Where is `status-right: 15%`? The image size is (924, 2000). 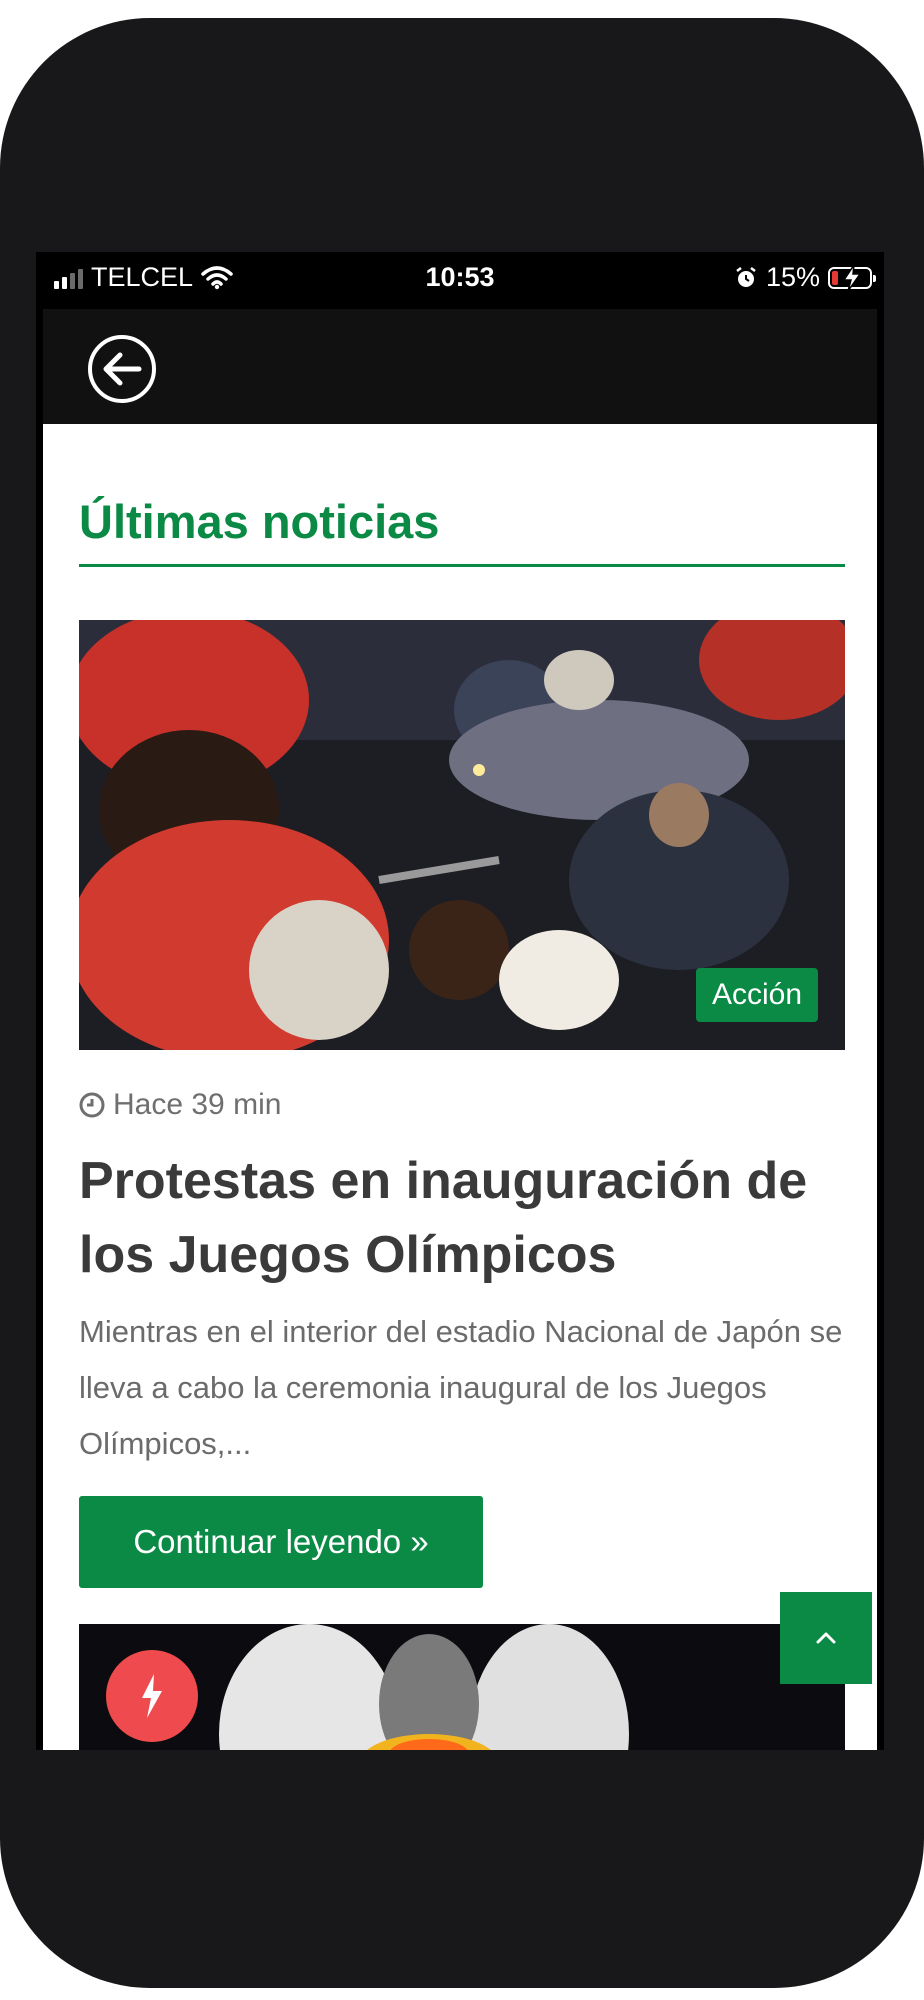 status-right: 15% is located at coordinates (805, 277).